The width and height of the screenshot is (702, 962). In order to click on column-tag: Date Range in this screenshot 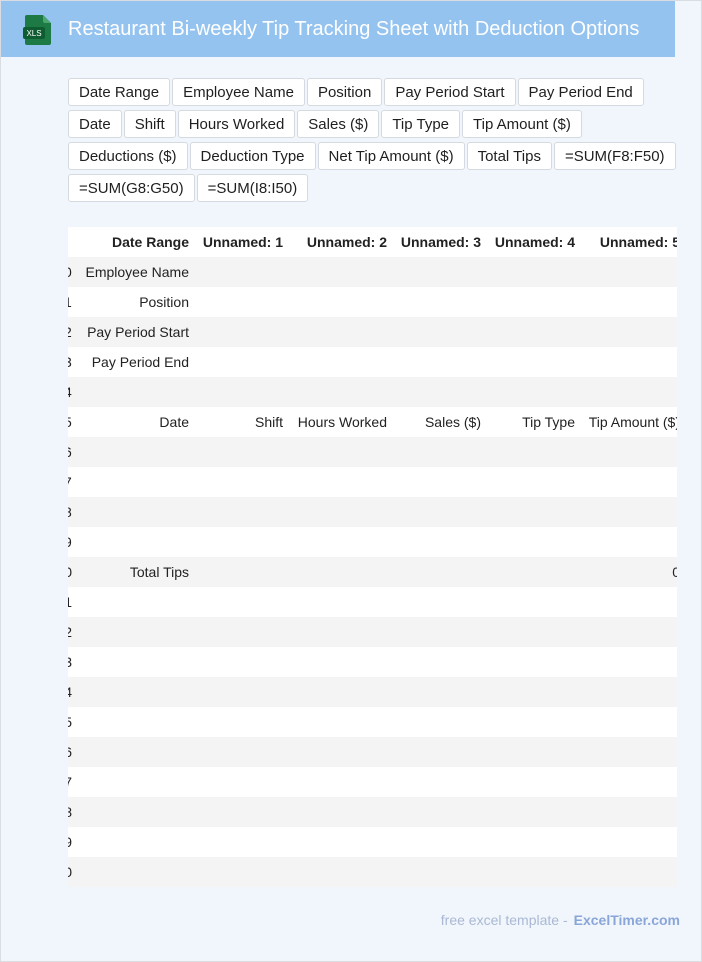, I will do `click(119, 92)`.